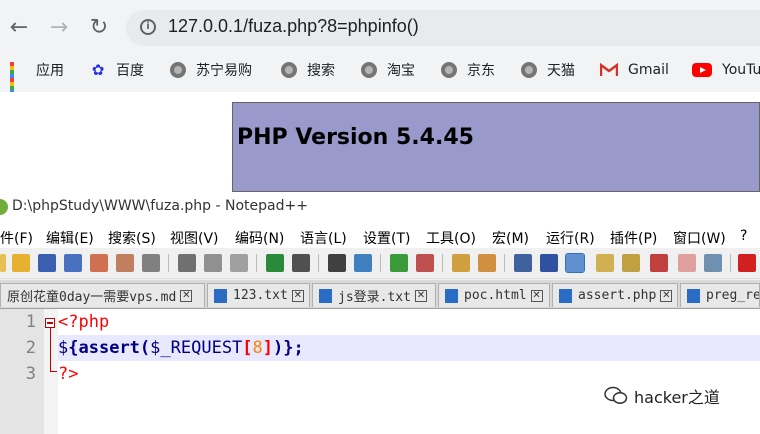 This screenshot has width=760, height=434. I want to click on menu-encoding: 编码(N), so click(259, 238).